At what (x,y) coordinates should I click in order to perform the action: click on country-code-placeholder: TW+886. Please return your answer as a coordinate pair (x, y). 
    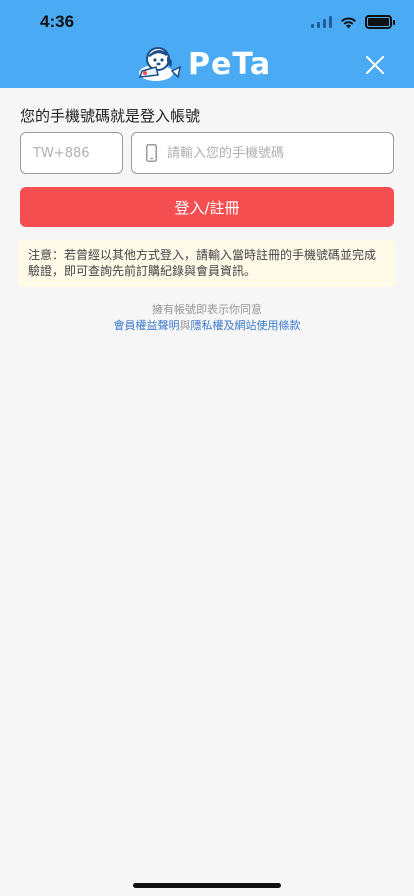
    Looking at the image, I should click on (61, 153).